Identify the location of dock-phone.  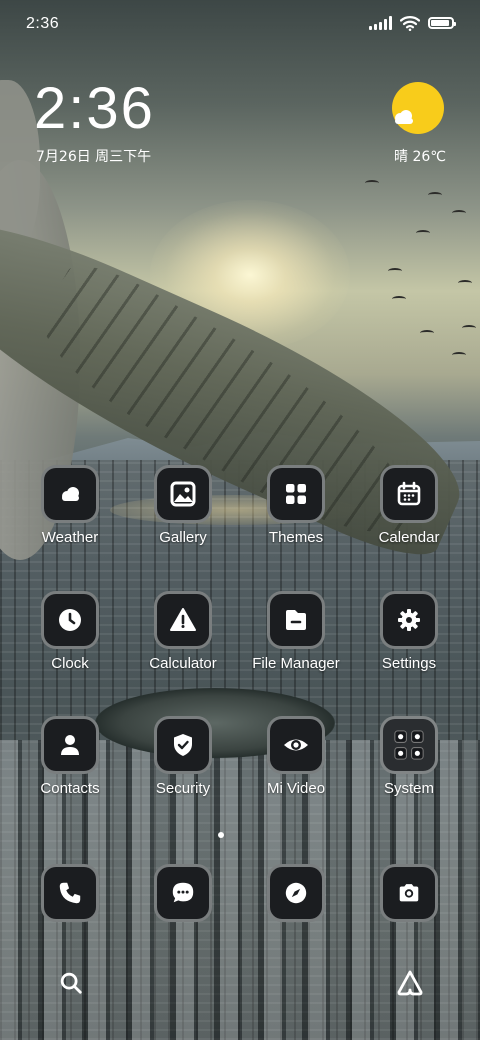
(70, 893).